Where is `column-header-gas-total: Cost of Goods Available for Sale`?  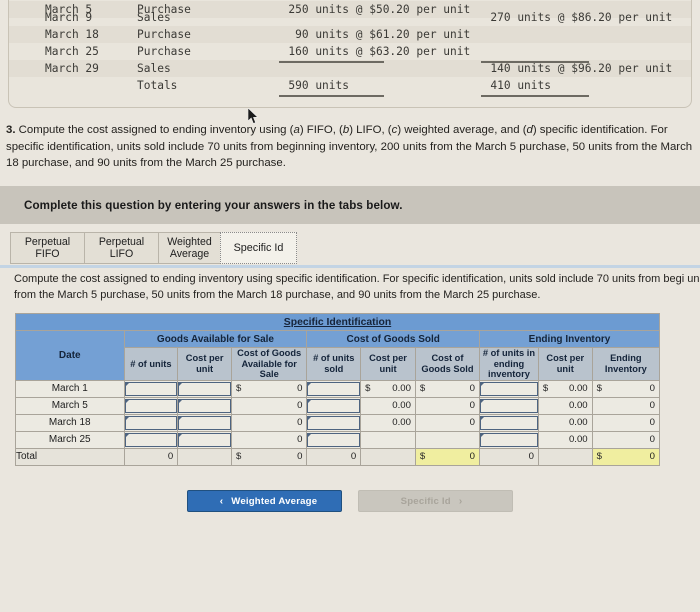
column-header-gas-total: Cost of Goods Available for Sale is located at coordinates (269, 364).